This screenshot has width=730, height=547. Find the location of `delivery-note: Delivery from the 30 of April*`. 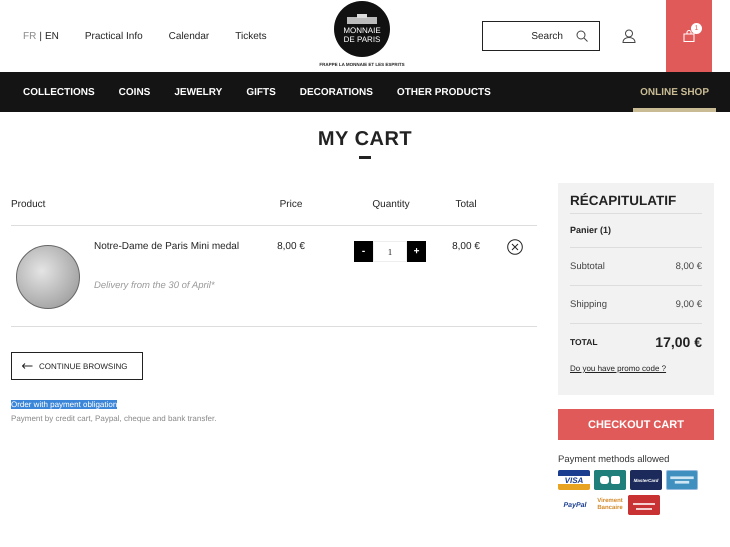

delivery-note: Delivery from the 30 of April* is located at coordinates (155, 285).